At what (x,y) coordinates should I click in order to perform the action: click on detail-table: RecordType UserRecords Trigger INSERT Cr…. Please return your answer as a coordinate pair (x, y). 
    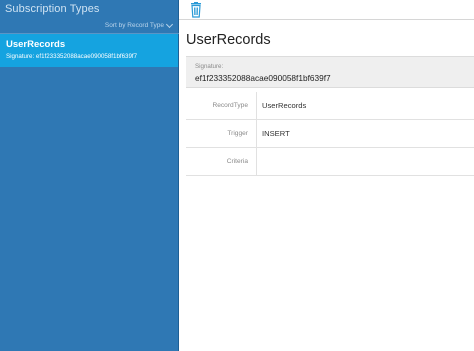
    Looking at the image, I should click on (330, 134).